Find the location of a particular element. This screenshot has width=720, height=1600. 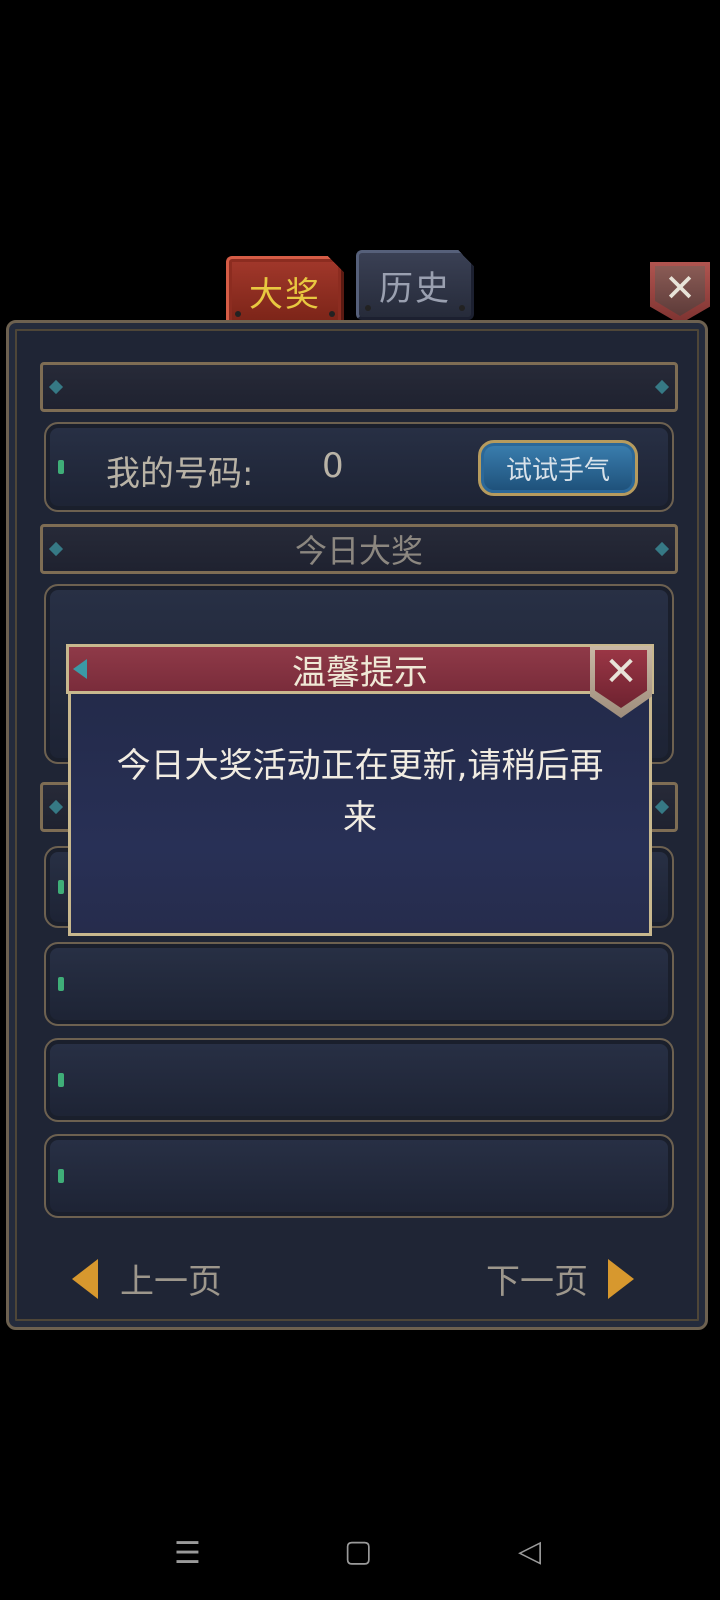

try-luck-button: 试试手气 is located at coordinates (558, 468).